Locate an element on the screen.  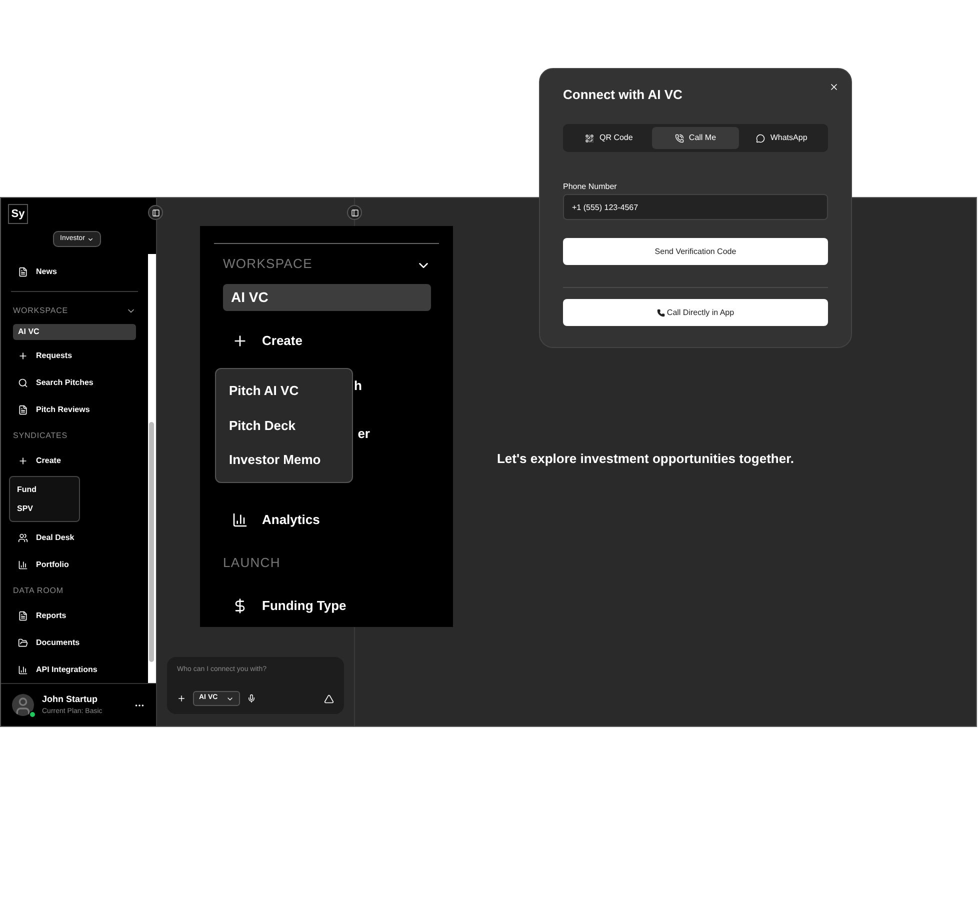
chevron-down-icon is located at coordinates (90, 239).